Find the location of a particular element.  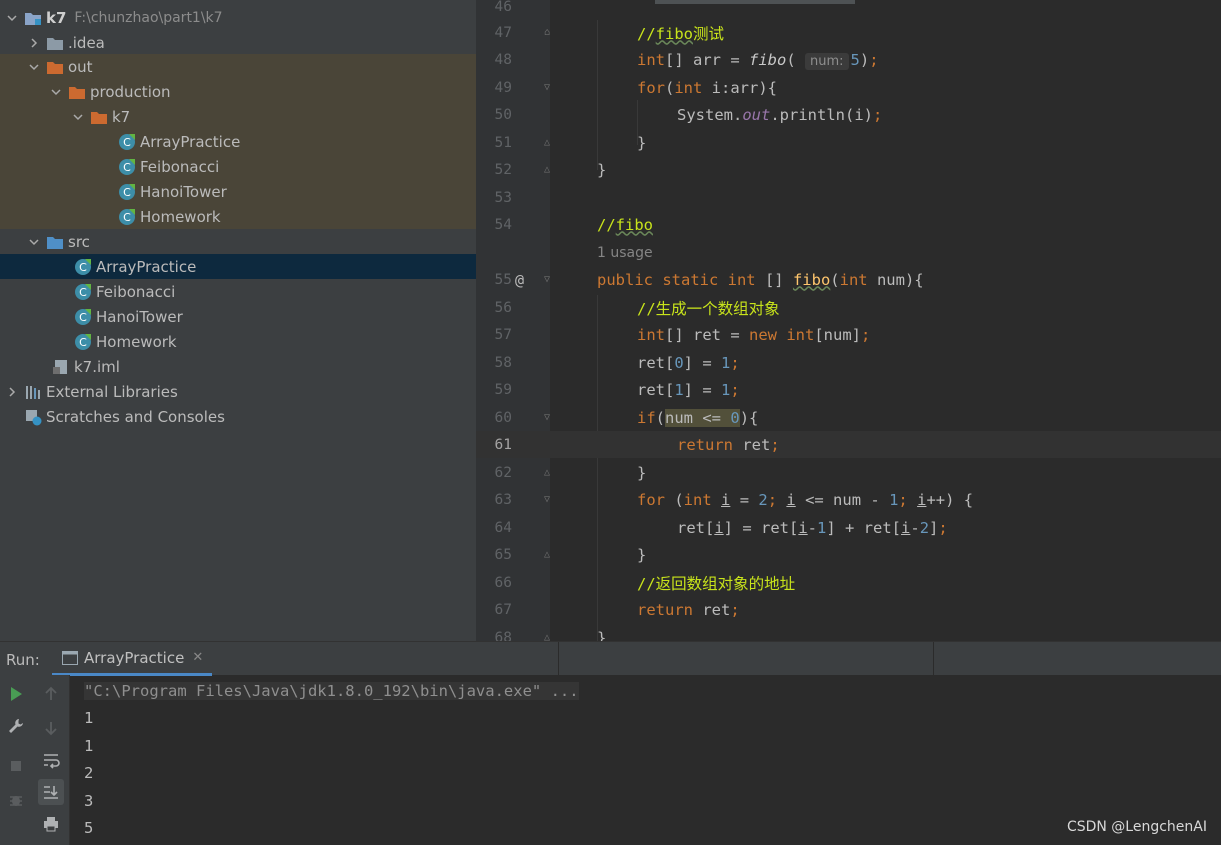

code-line: 65 △ } is located at coordinates (848, 554).